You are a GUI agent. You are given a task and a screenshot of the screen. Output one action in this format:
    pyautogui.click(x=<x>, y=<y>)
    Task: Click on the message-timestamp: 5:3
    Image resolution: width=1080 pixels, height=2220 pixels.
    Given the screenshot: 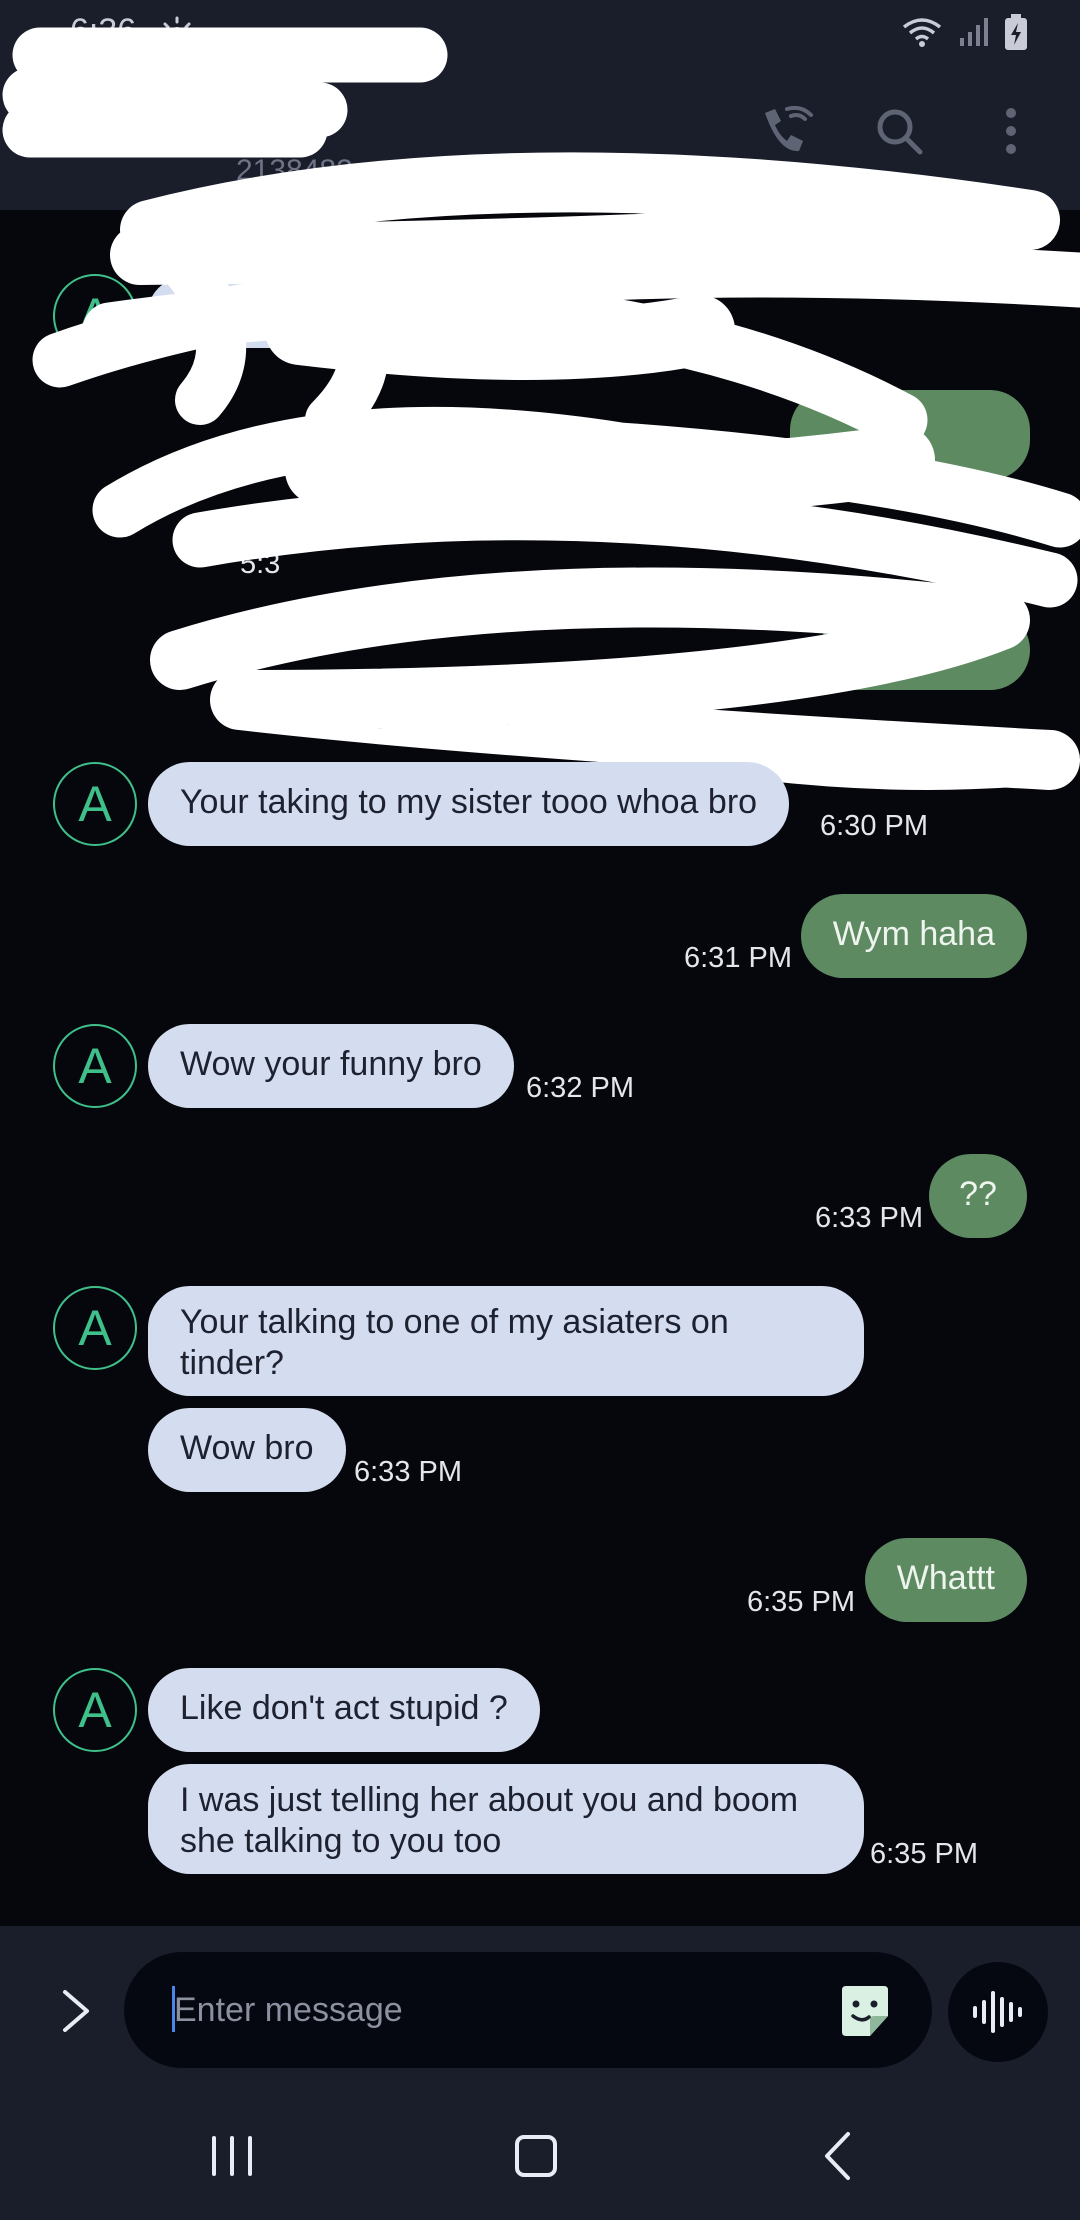 What is the action you would take?
    pyautogui.click(x=260, y=564)
    